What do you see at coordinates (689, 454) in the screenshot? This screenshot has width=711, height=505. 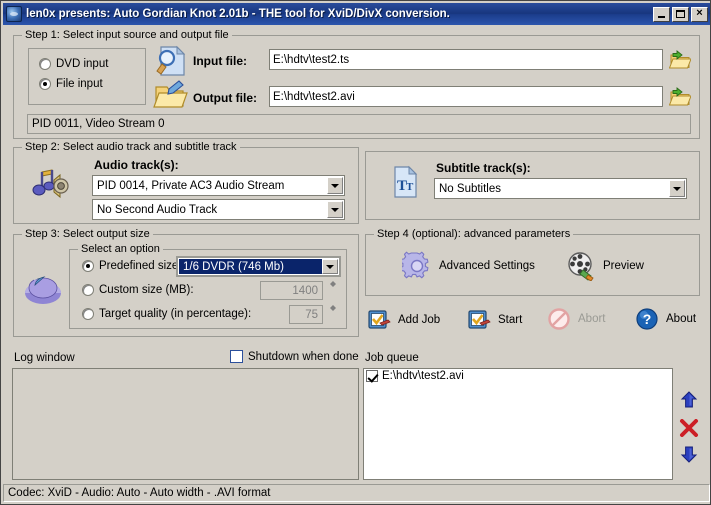 I see `arrow-down-icon` at bounding box center [689, 454].